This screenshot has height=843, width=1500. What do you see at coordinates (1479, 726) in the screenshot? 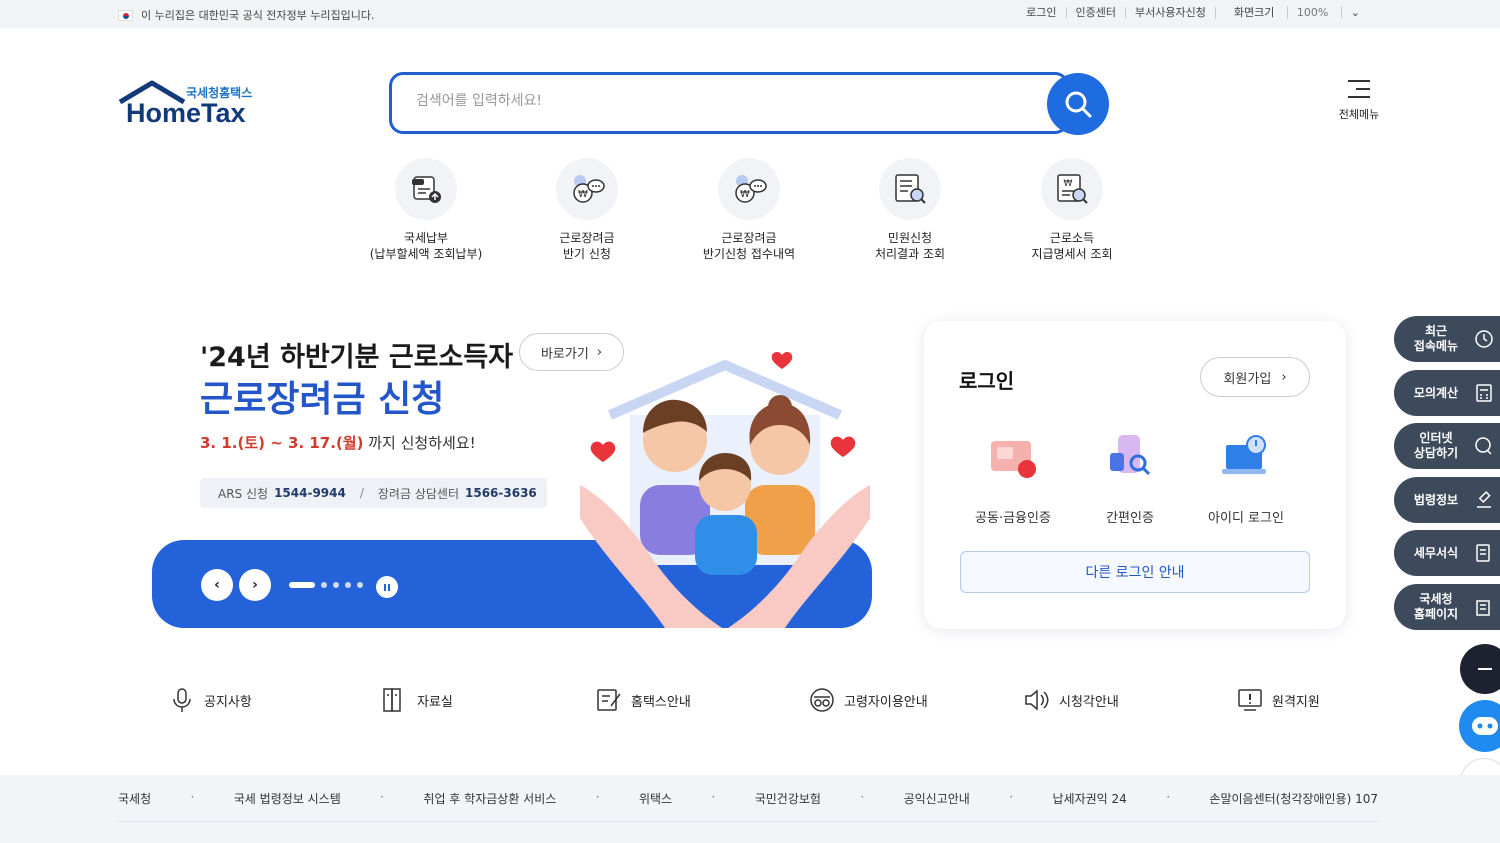
I see `chatbot-button` at bounding box center [1479, 726].